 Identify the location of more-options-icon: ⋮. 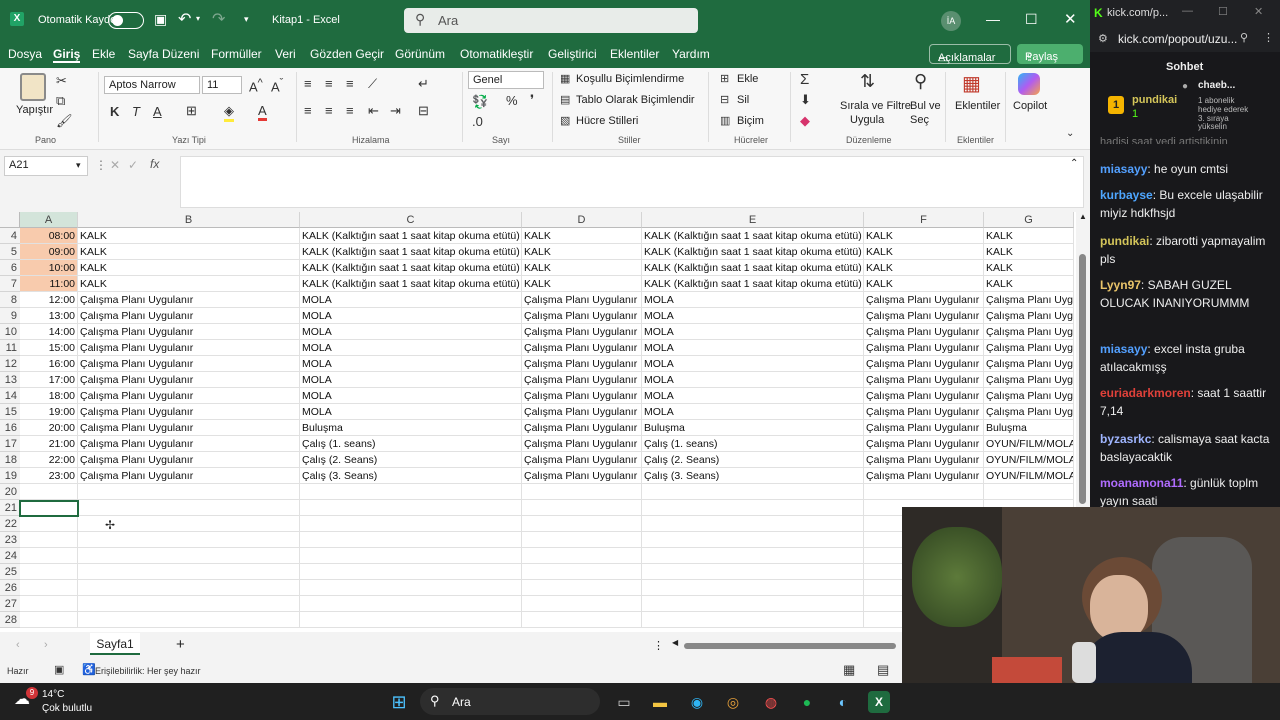
(101, 165).